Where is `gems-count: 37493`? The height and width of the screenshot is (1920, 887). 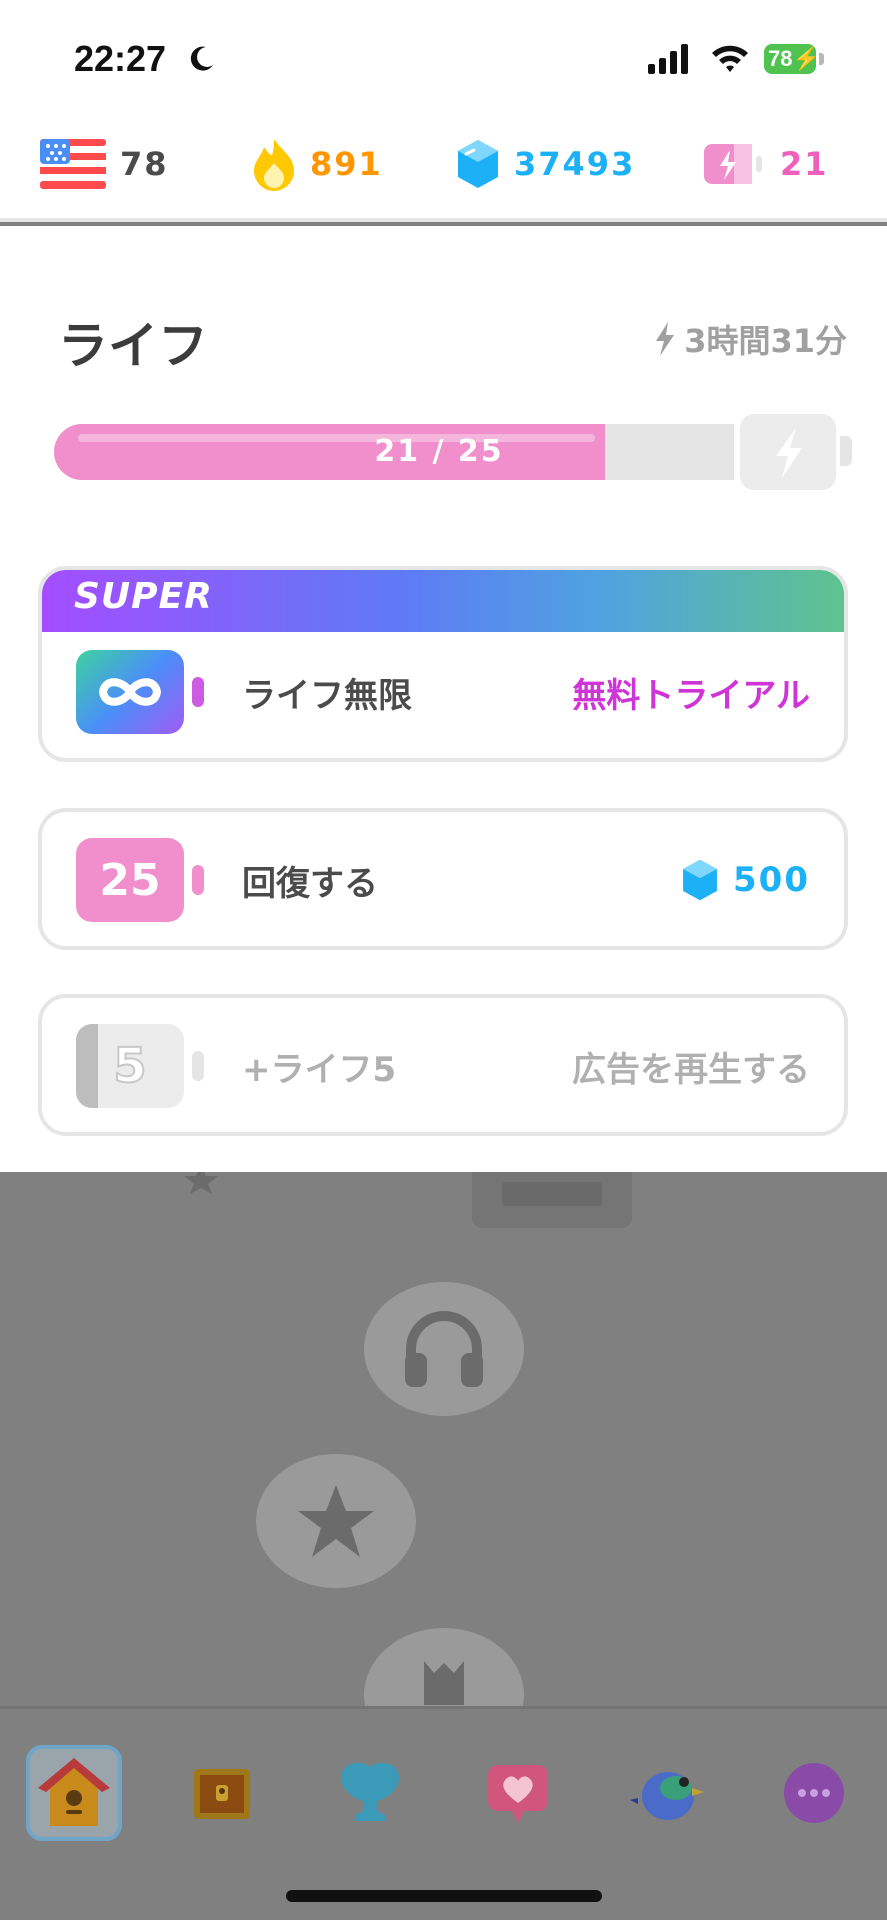 gems-count: 37493 is located at coordinates (575, 164).